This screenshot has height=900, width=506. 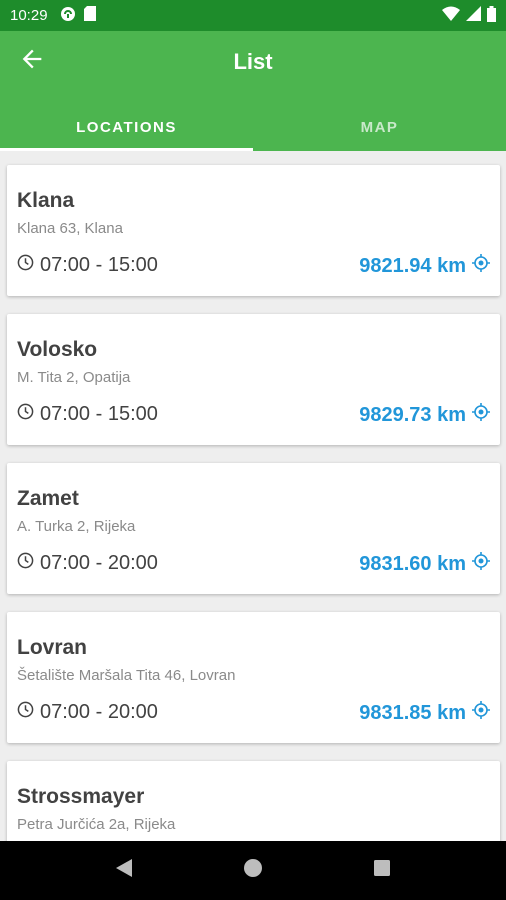 I want to click on tab-bar: LOCATIONS MAP, so click(x=253, y=127).